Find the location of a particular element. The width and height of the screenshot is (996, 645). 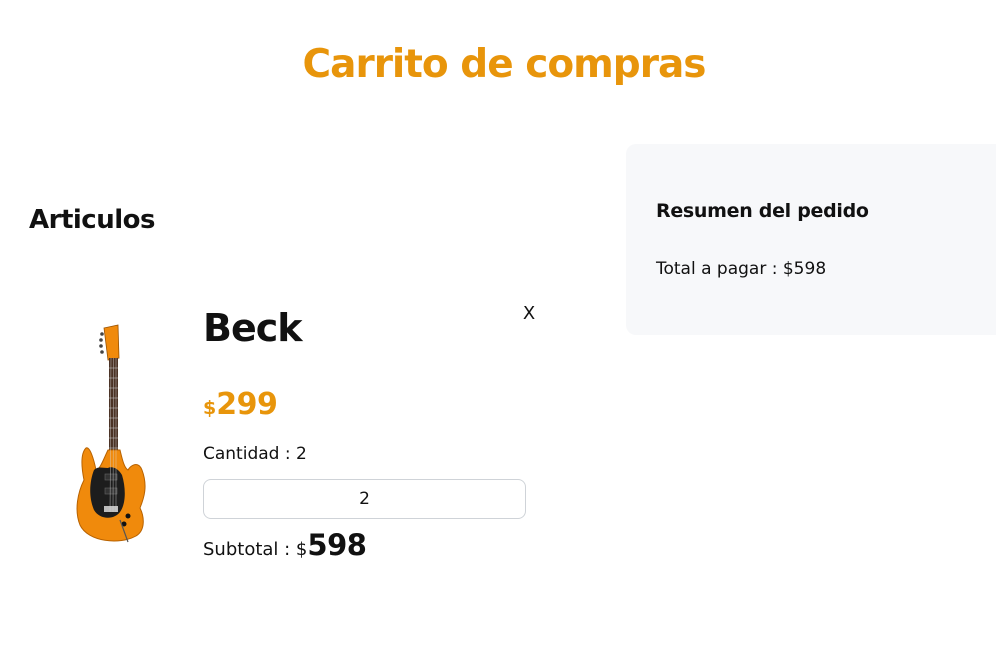

order-summary-panel: Resumen del pedido Total a pagar : $598 is located at coordinates (811, 239).